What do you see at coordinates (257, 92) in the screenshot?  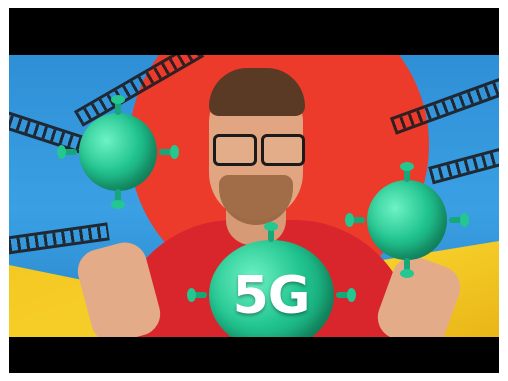 I see `hair` at bounding box center [257, 92].